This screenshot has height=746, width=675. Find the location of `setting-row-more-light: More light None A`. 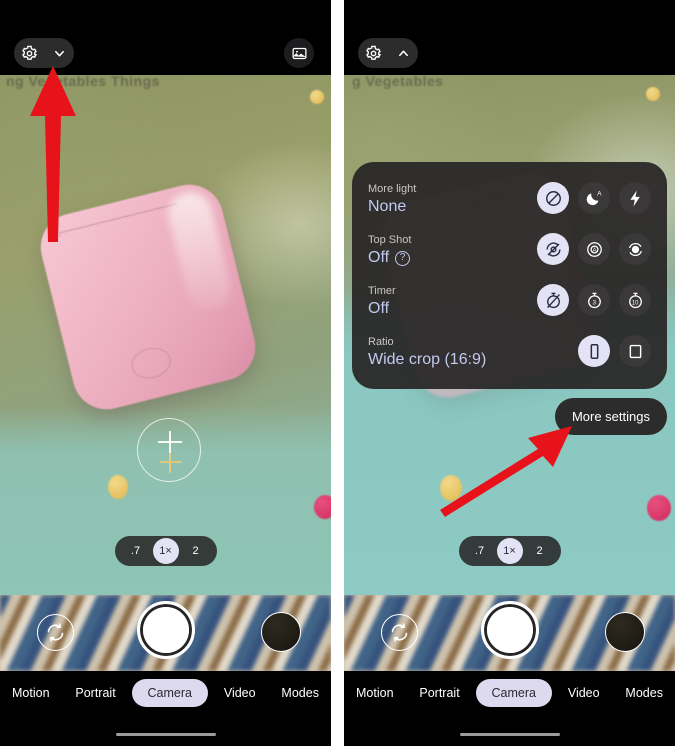

setting-row-more-light: More light None A is located at coordinates (509, 199).